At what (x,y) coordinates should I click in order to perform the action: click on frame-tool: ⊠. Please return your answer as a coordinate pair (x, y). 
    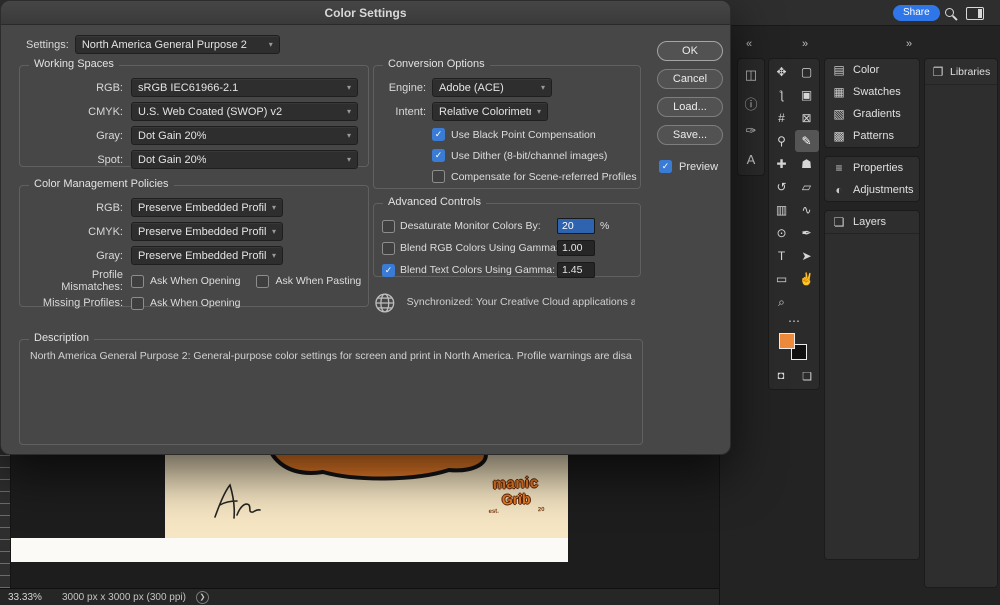
    Looking at the image, I should click on (807, 118).